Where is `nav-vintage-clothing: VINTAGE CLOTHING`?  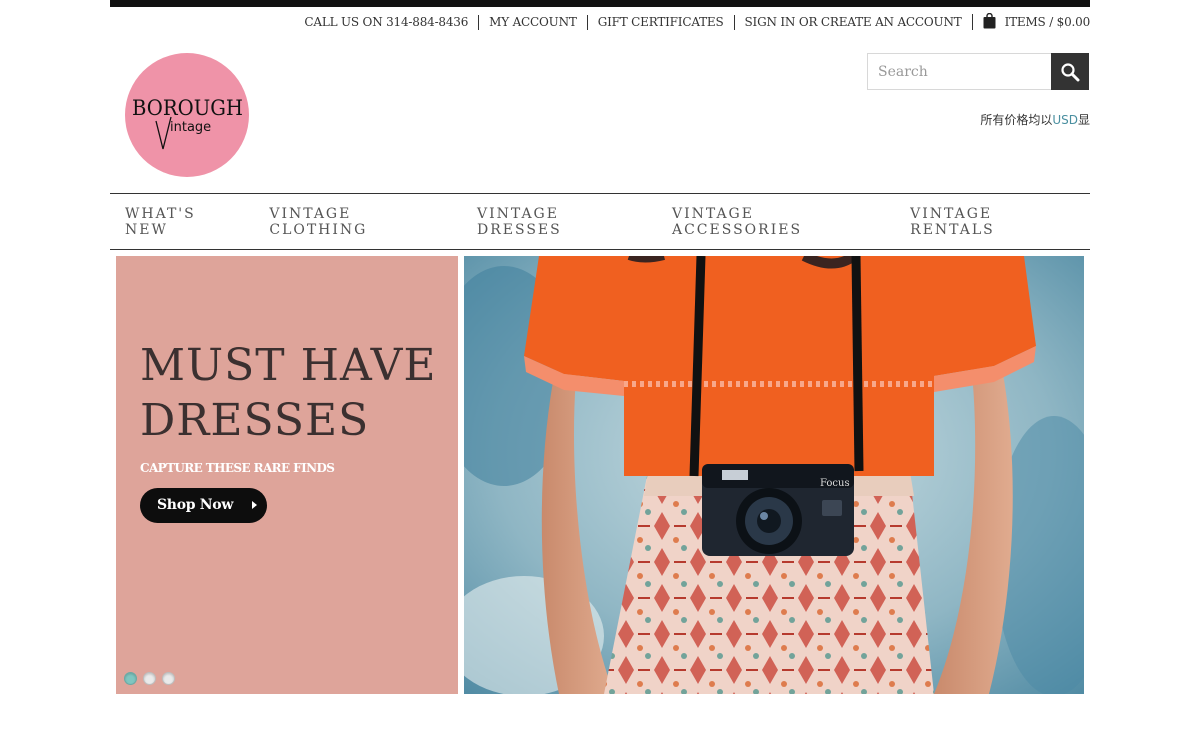
nav-vintage-clothing: VINTAGE CLOTHING is located at coordinates (358, 222).